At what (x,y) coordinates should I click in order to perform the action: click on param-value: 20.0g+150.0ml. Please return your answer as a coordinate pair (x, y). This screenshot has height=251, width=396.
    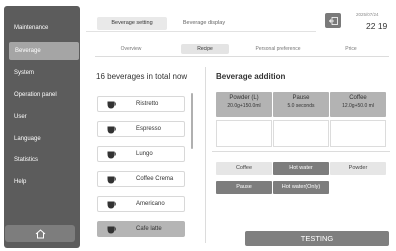
    Looking at the image, I should click on (244, 106).